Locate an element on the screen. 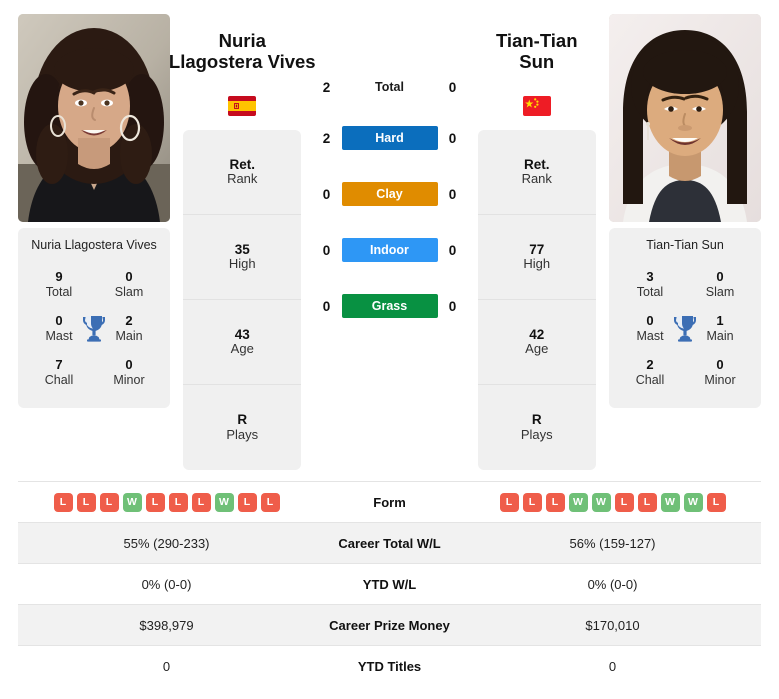  right-rank-row: Ret. Rank is located at coordinates (536, 172).